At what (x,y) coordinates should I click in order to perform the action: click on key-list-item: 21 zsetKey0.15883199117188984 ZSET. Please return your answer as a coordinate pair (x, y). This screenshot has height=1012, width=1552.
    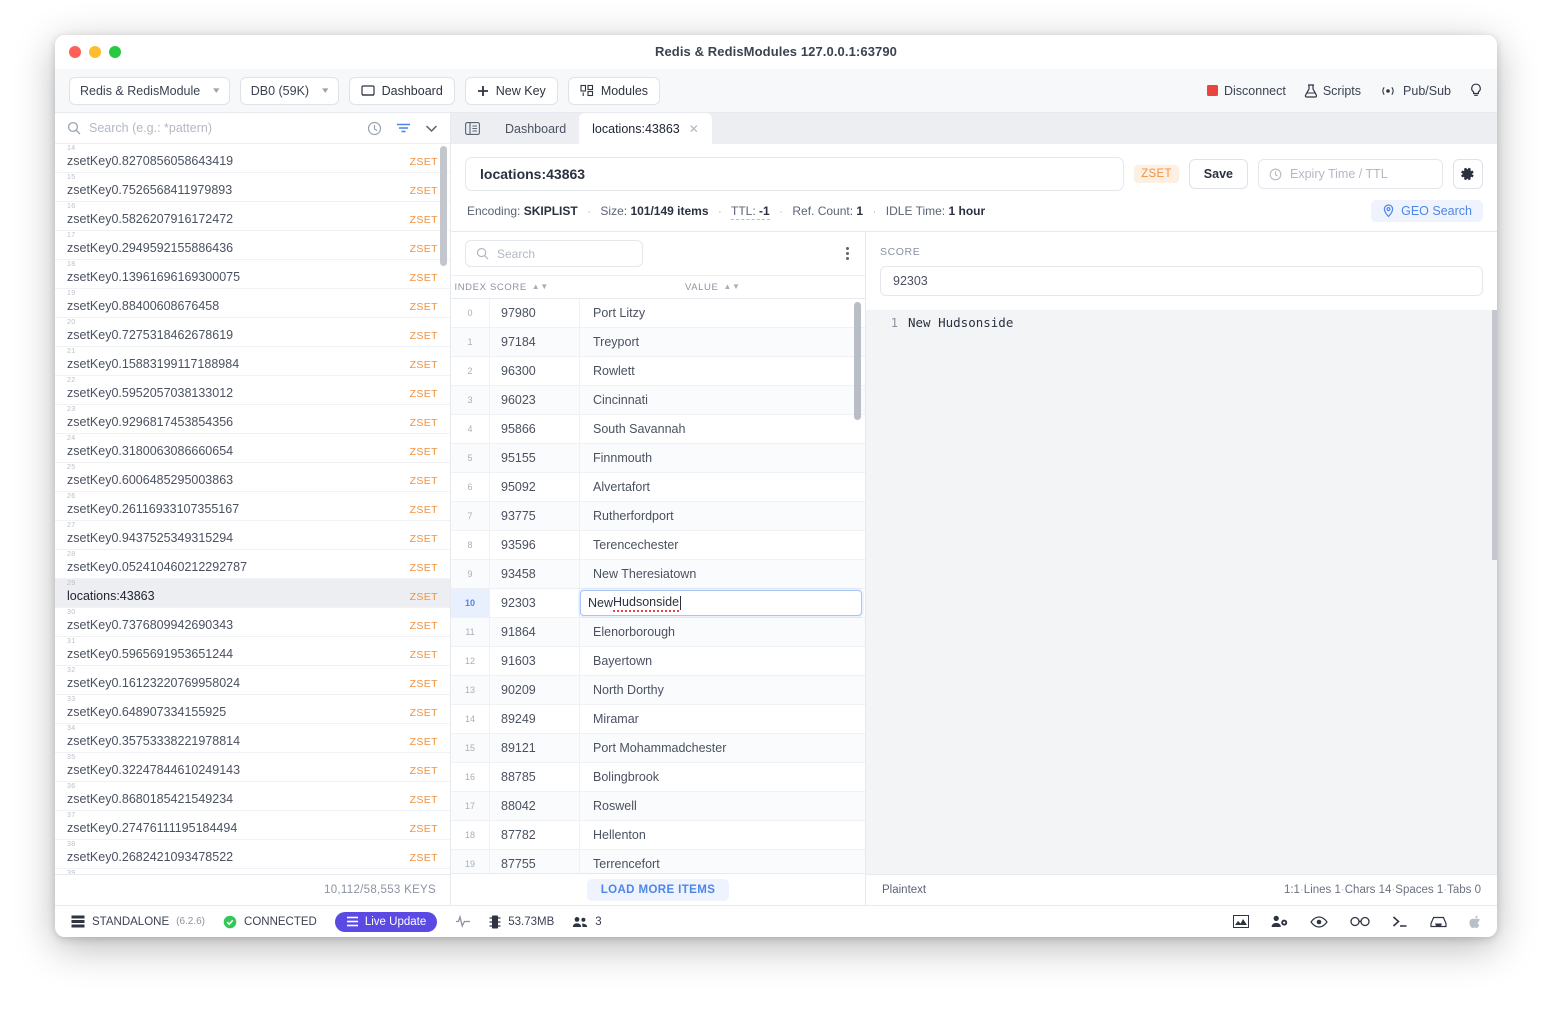
    Looking at the image, I should click on (252, 361).